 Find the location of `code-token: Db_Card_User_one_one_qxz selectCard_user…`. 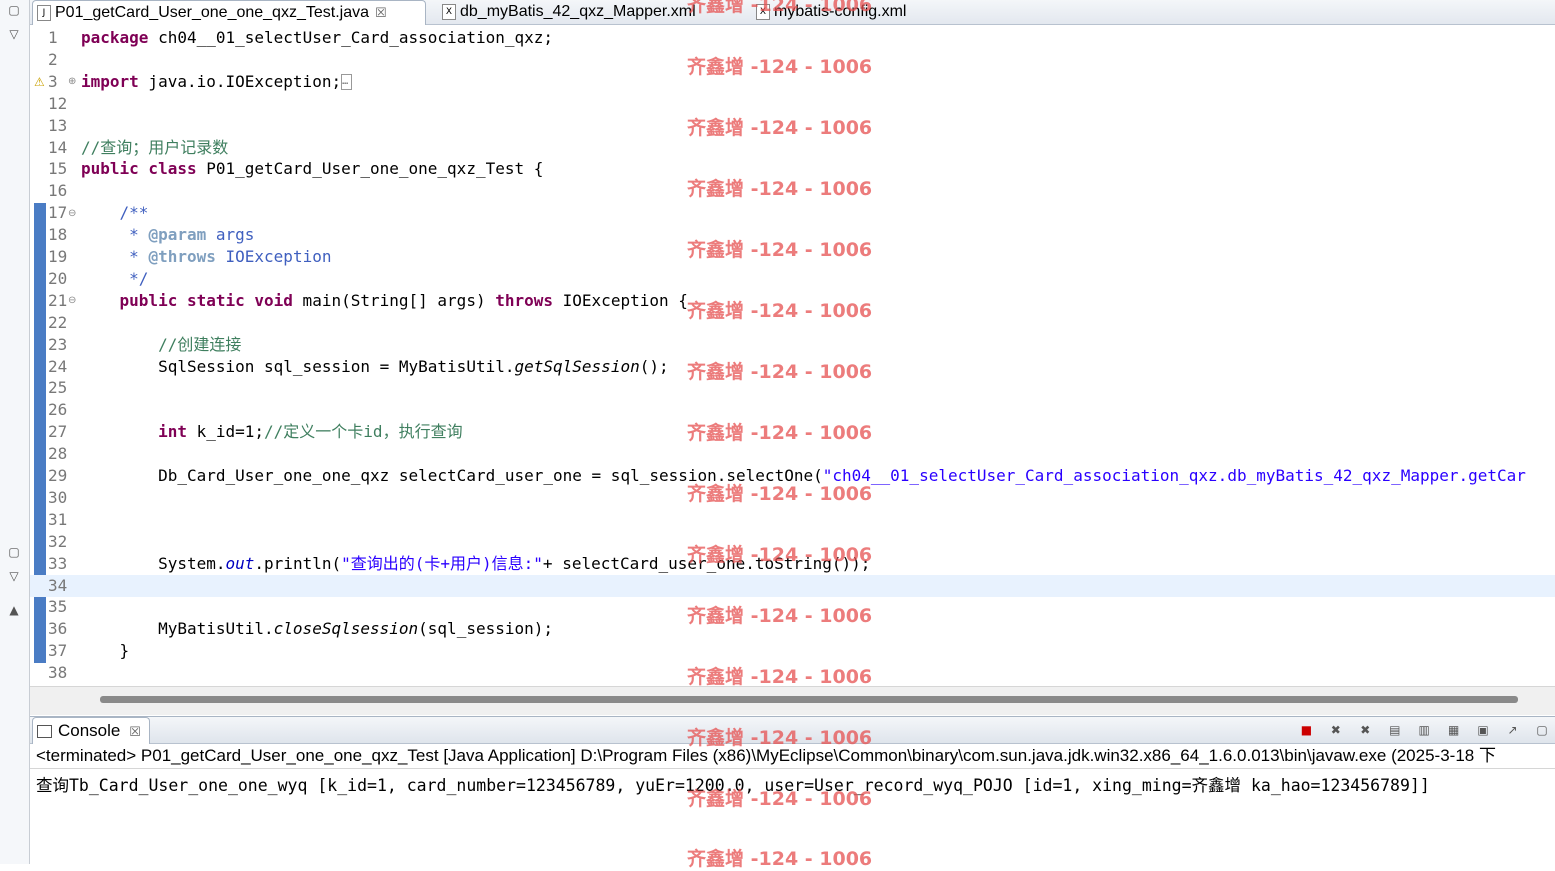

code-token: Db_Card_User_one_one_qxz selectCard_user… is located at coordinates (452, 475).